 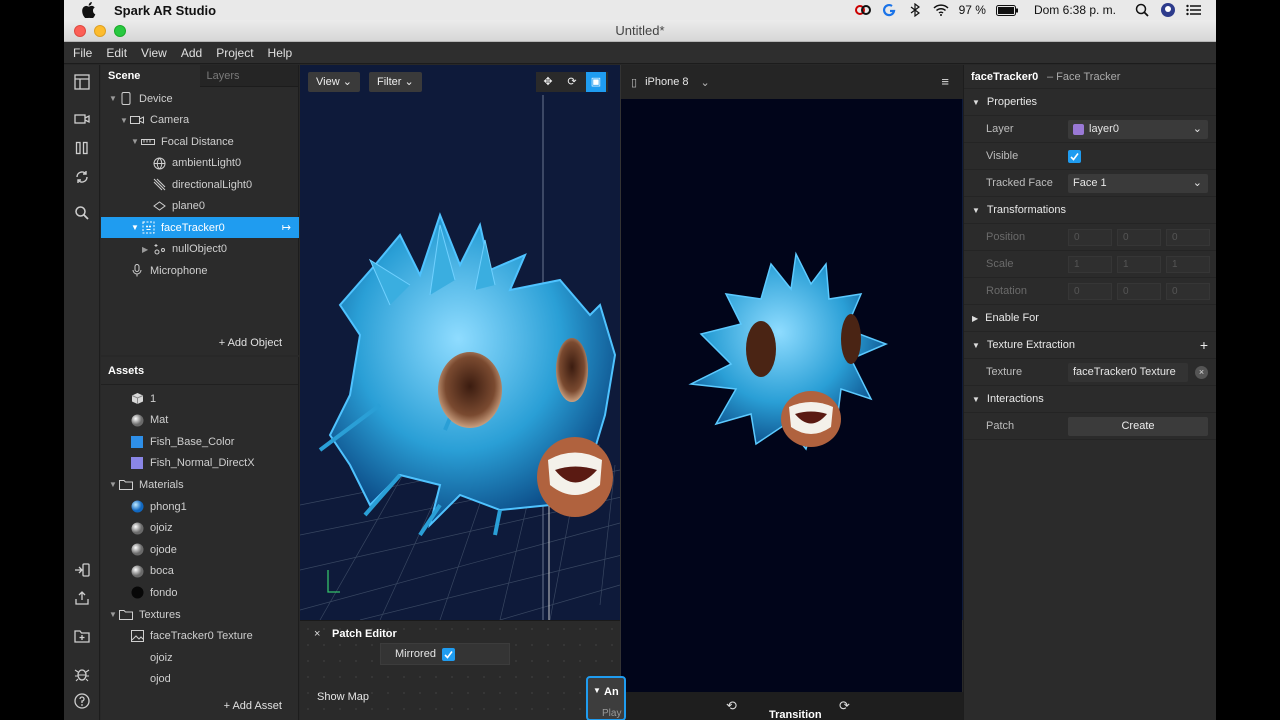 What do you see at coordinates (1194, 10) in the screenshot?
I see `notification-center-icon` at bounding box center [1194, 10].